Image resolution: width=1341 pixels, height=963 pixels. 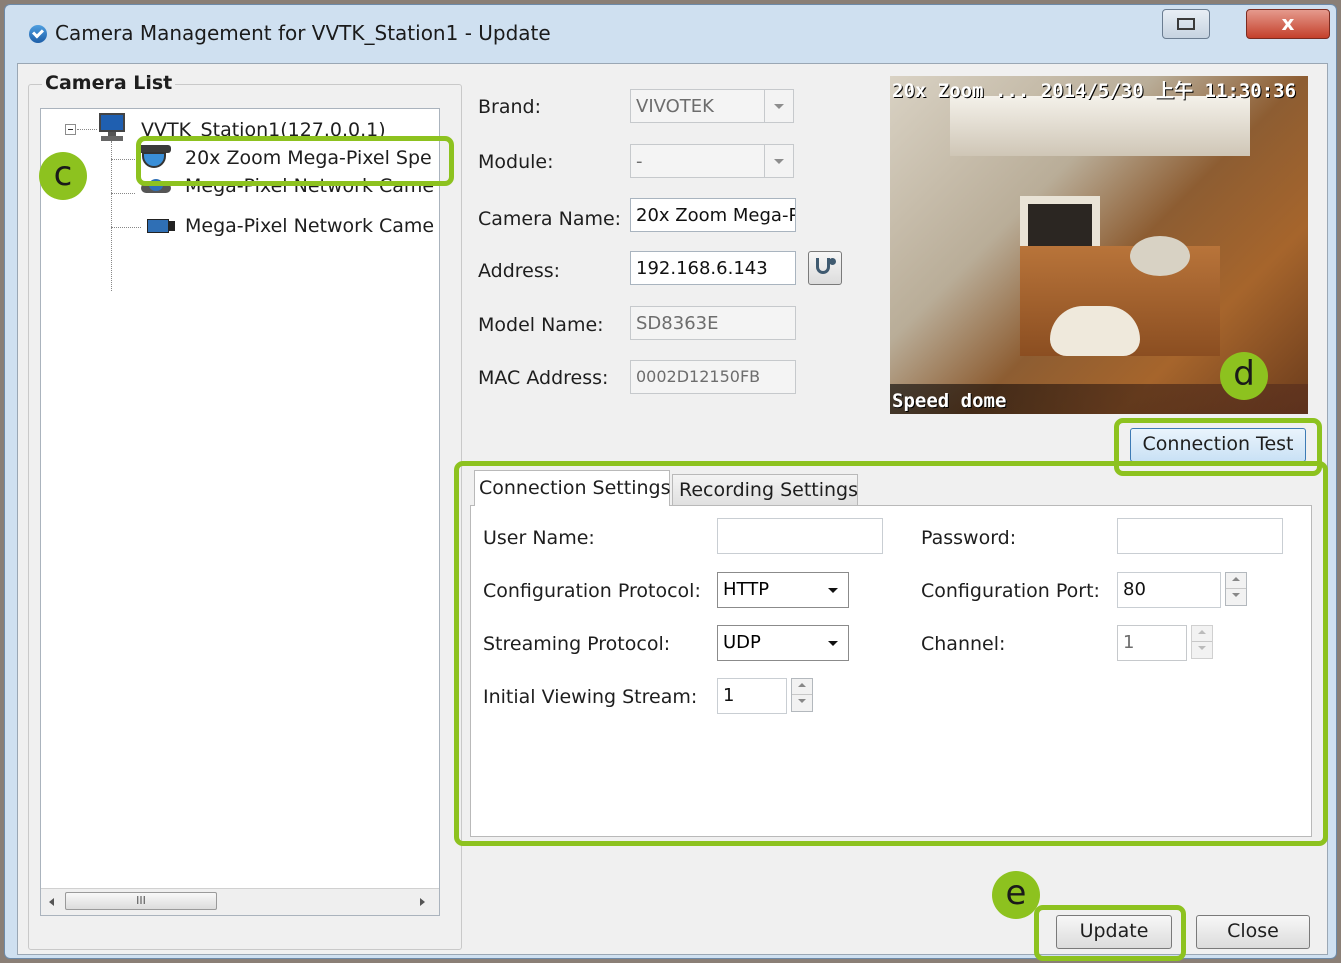 I want to click on stethoscope-icon, so click(x=823, y=266).